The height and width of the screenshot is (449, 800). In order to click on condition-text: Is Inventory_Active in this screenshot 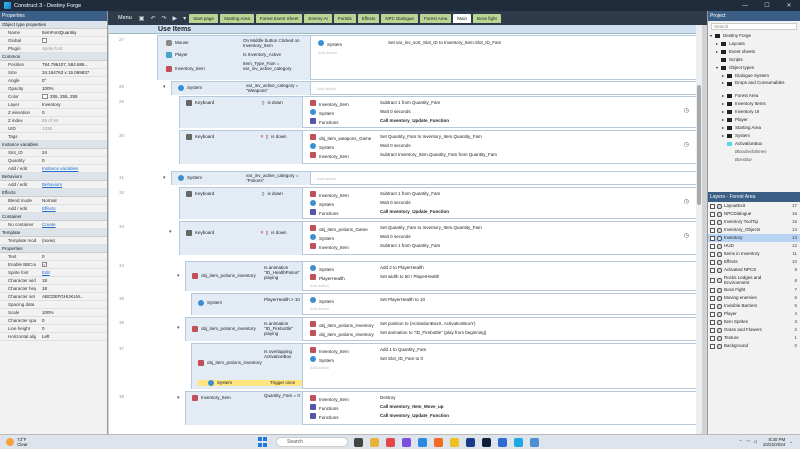, I will do `click(262, 55)`.